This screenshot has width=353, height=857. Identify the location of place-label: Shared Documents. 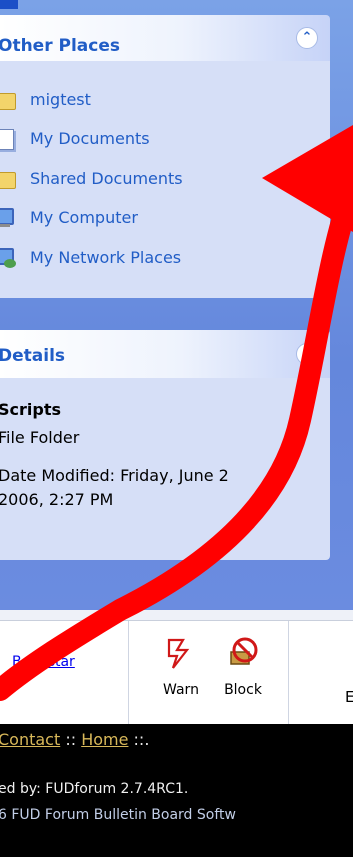
(106, 178).